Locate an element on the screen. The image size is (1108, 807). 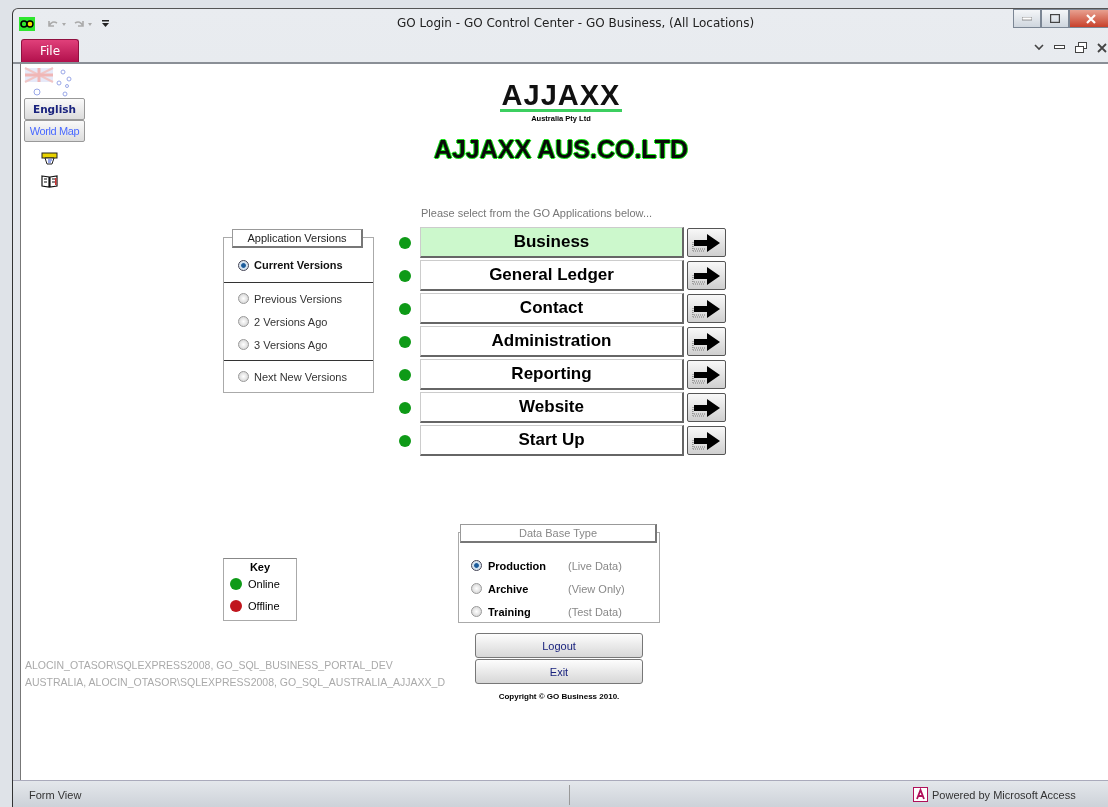
company-name: AJJAXX AUS.CO.LTD is located at coordinates (561, 149).